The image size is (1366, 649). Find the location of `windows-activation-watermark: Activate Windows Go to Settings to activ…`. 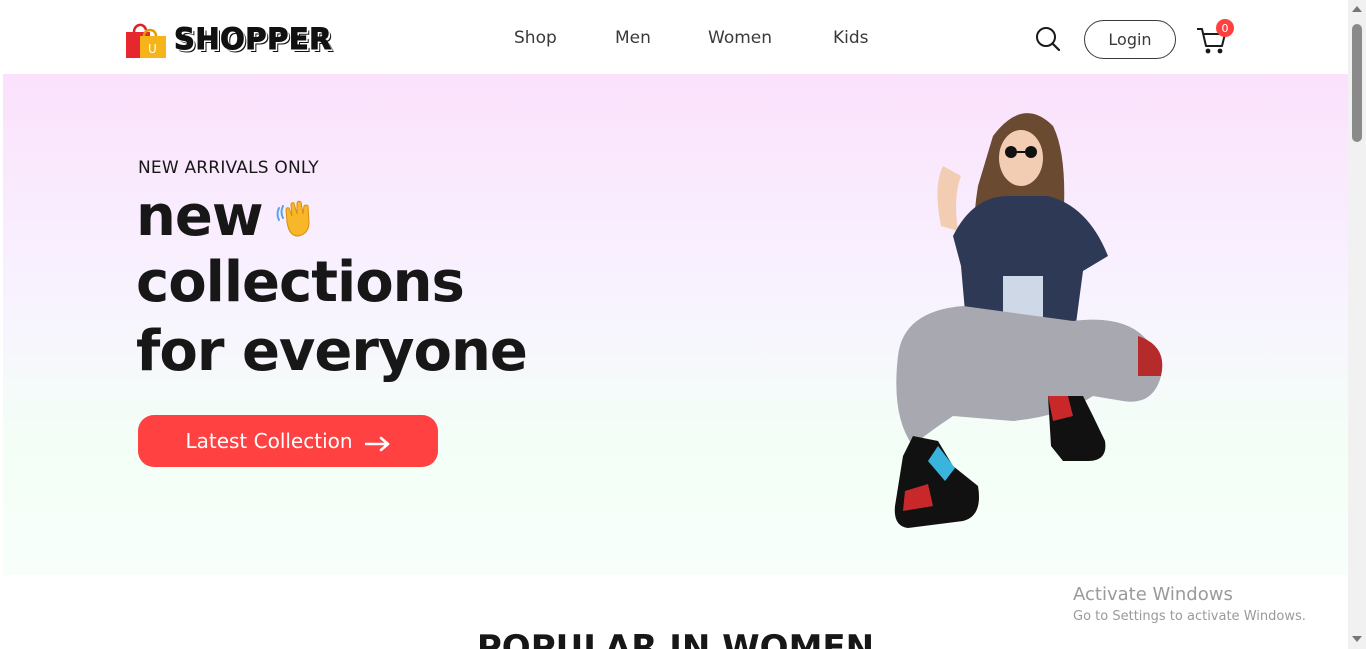

windows-activation-watermark: Activate Windows Go to Settings to activ… is located at coordinates (1189, 604).